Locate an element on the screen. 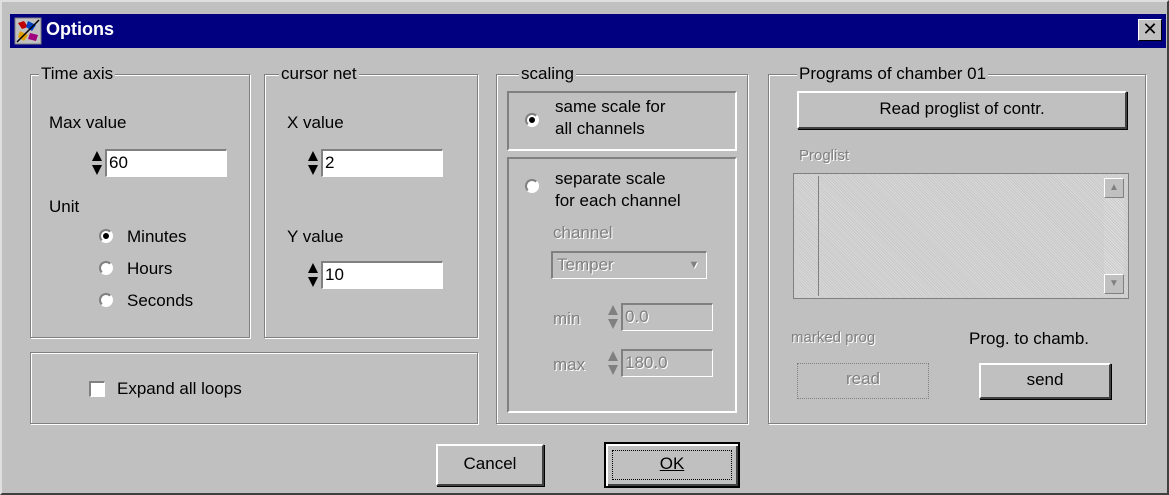  scaling-title: scaling is located at coordinates (547, 74).